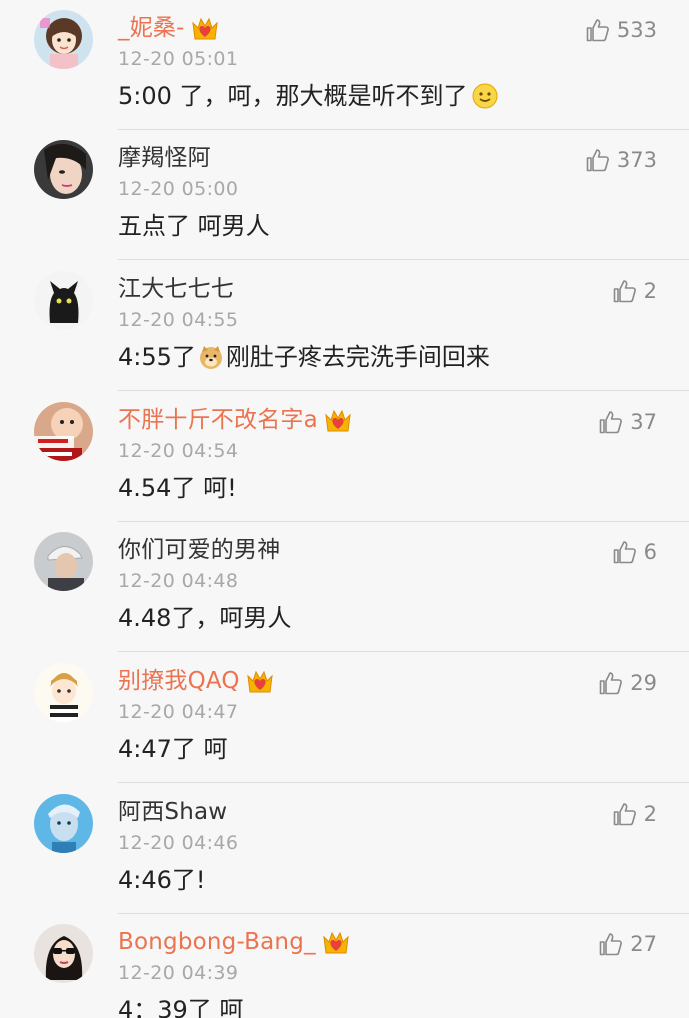 The image size is (689, 1018). What do you see at coordinates (199, 550) in the screenshot?
I see `username: 你们可爱的男神` at bounding box center [199, 550].